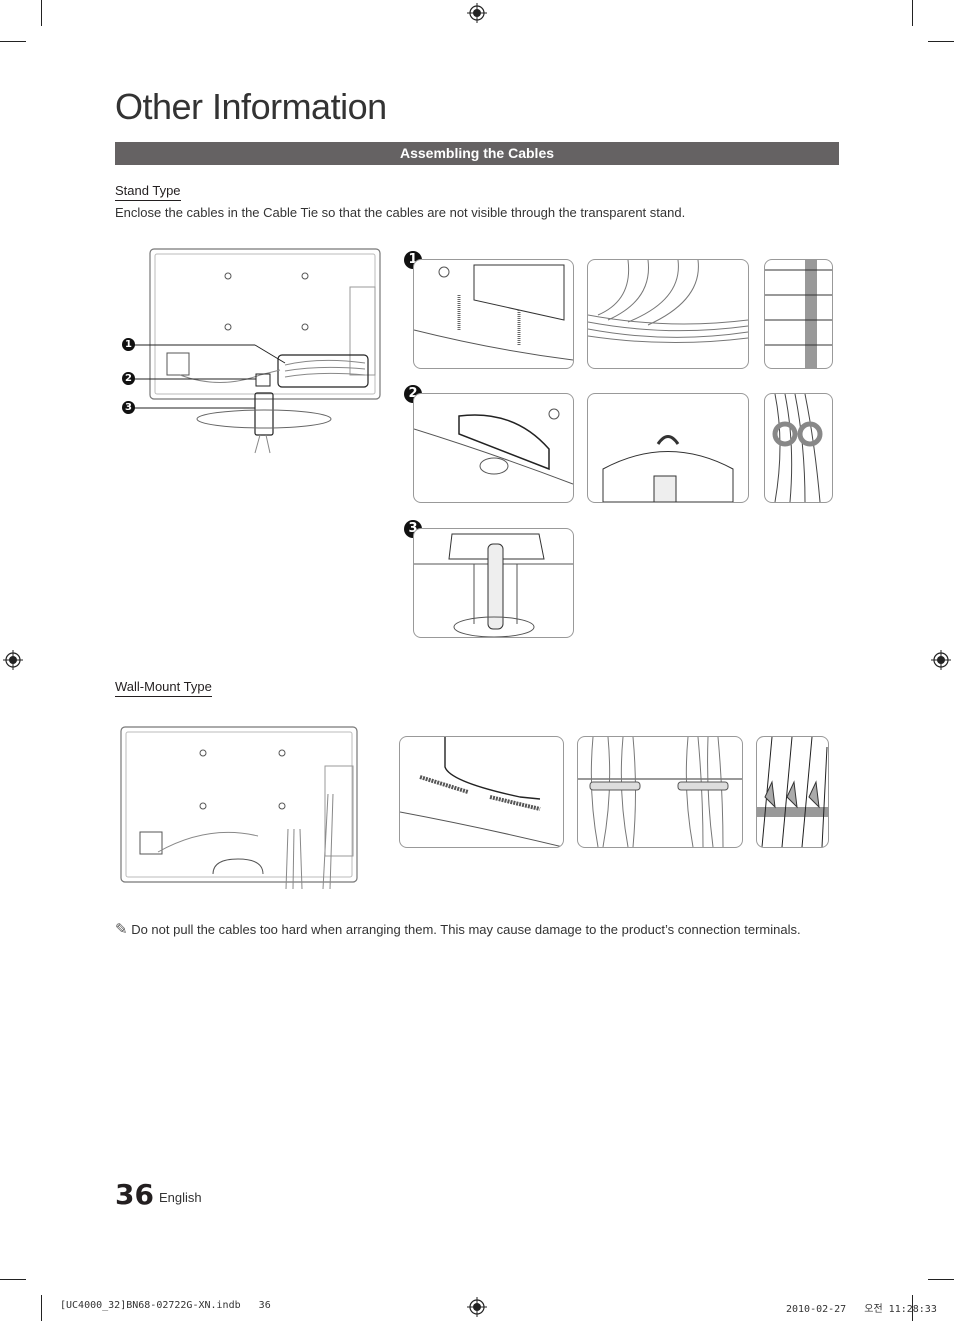  What do you see at coordinates (660, 792) in the screenshot?
I see `wall-mount-panel-b` at bounding box center [660, 792].